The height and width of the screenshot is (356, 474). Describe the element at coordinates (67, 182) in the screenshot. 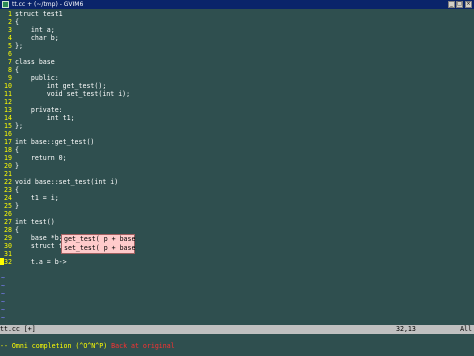

I see `line-text: void base::set_test(int i)` at that location.